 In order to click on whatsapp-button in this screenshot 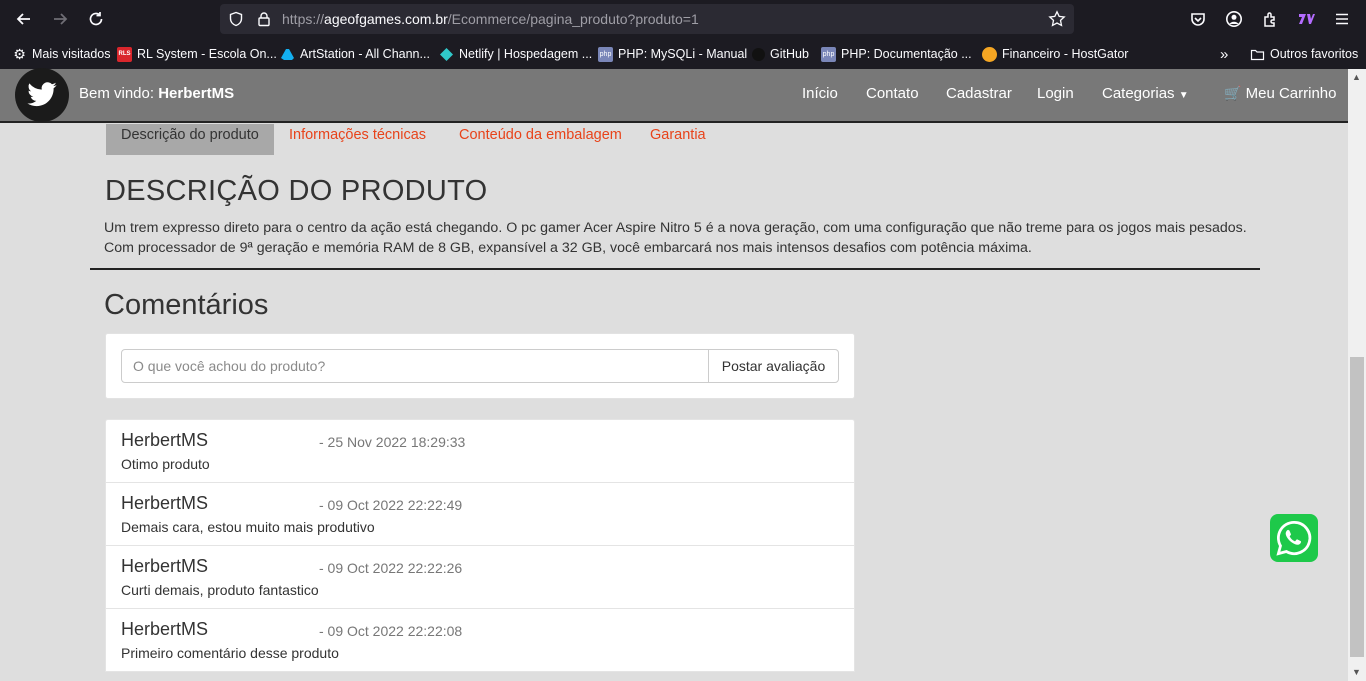, I will do `click(1294, 538)`.